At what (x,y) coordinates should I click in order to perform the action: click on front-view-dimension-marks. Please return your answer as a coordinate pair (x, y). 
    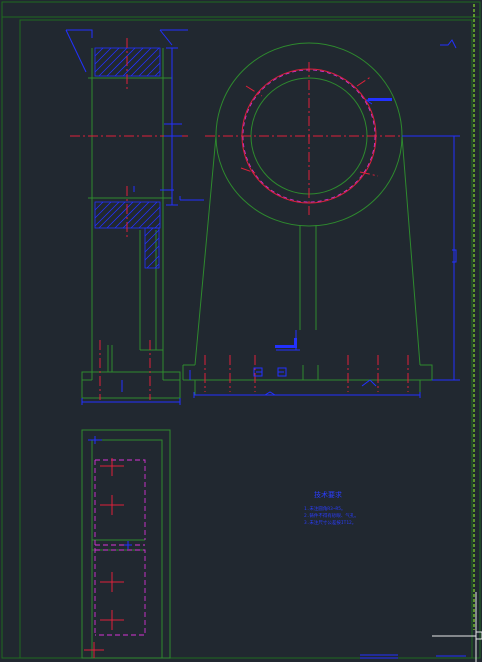
    Looking at the image, I should click on (322, 237).